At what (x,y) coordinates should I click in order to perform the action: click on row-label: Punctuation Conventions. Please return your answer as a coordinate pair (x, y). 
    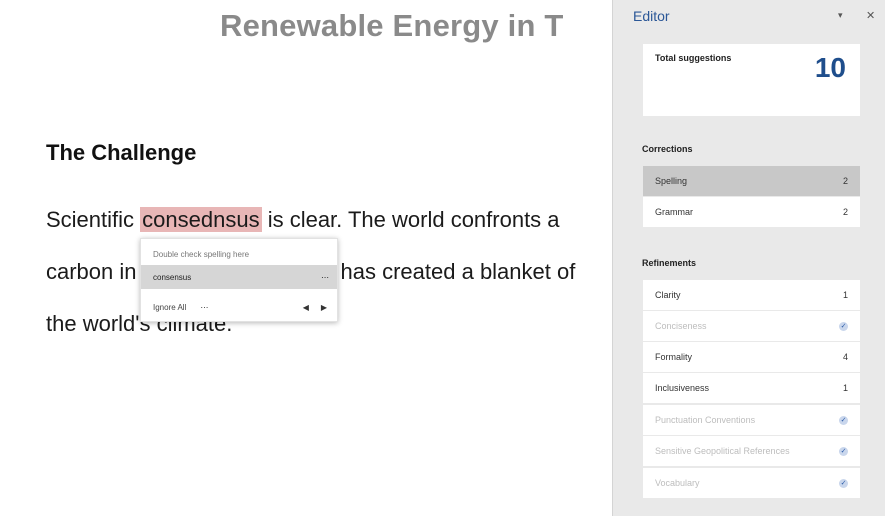
    Looking at the image, I should click on (705, 420).